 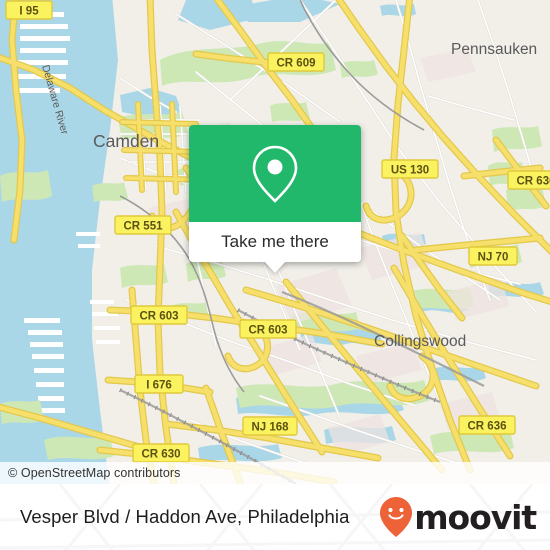 I want to click on svg-text: NJ 70, so click(x=493, y=258).